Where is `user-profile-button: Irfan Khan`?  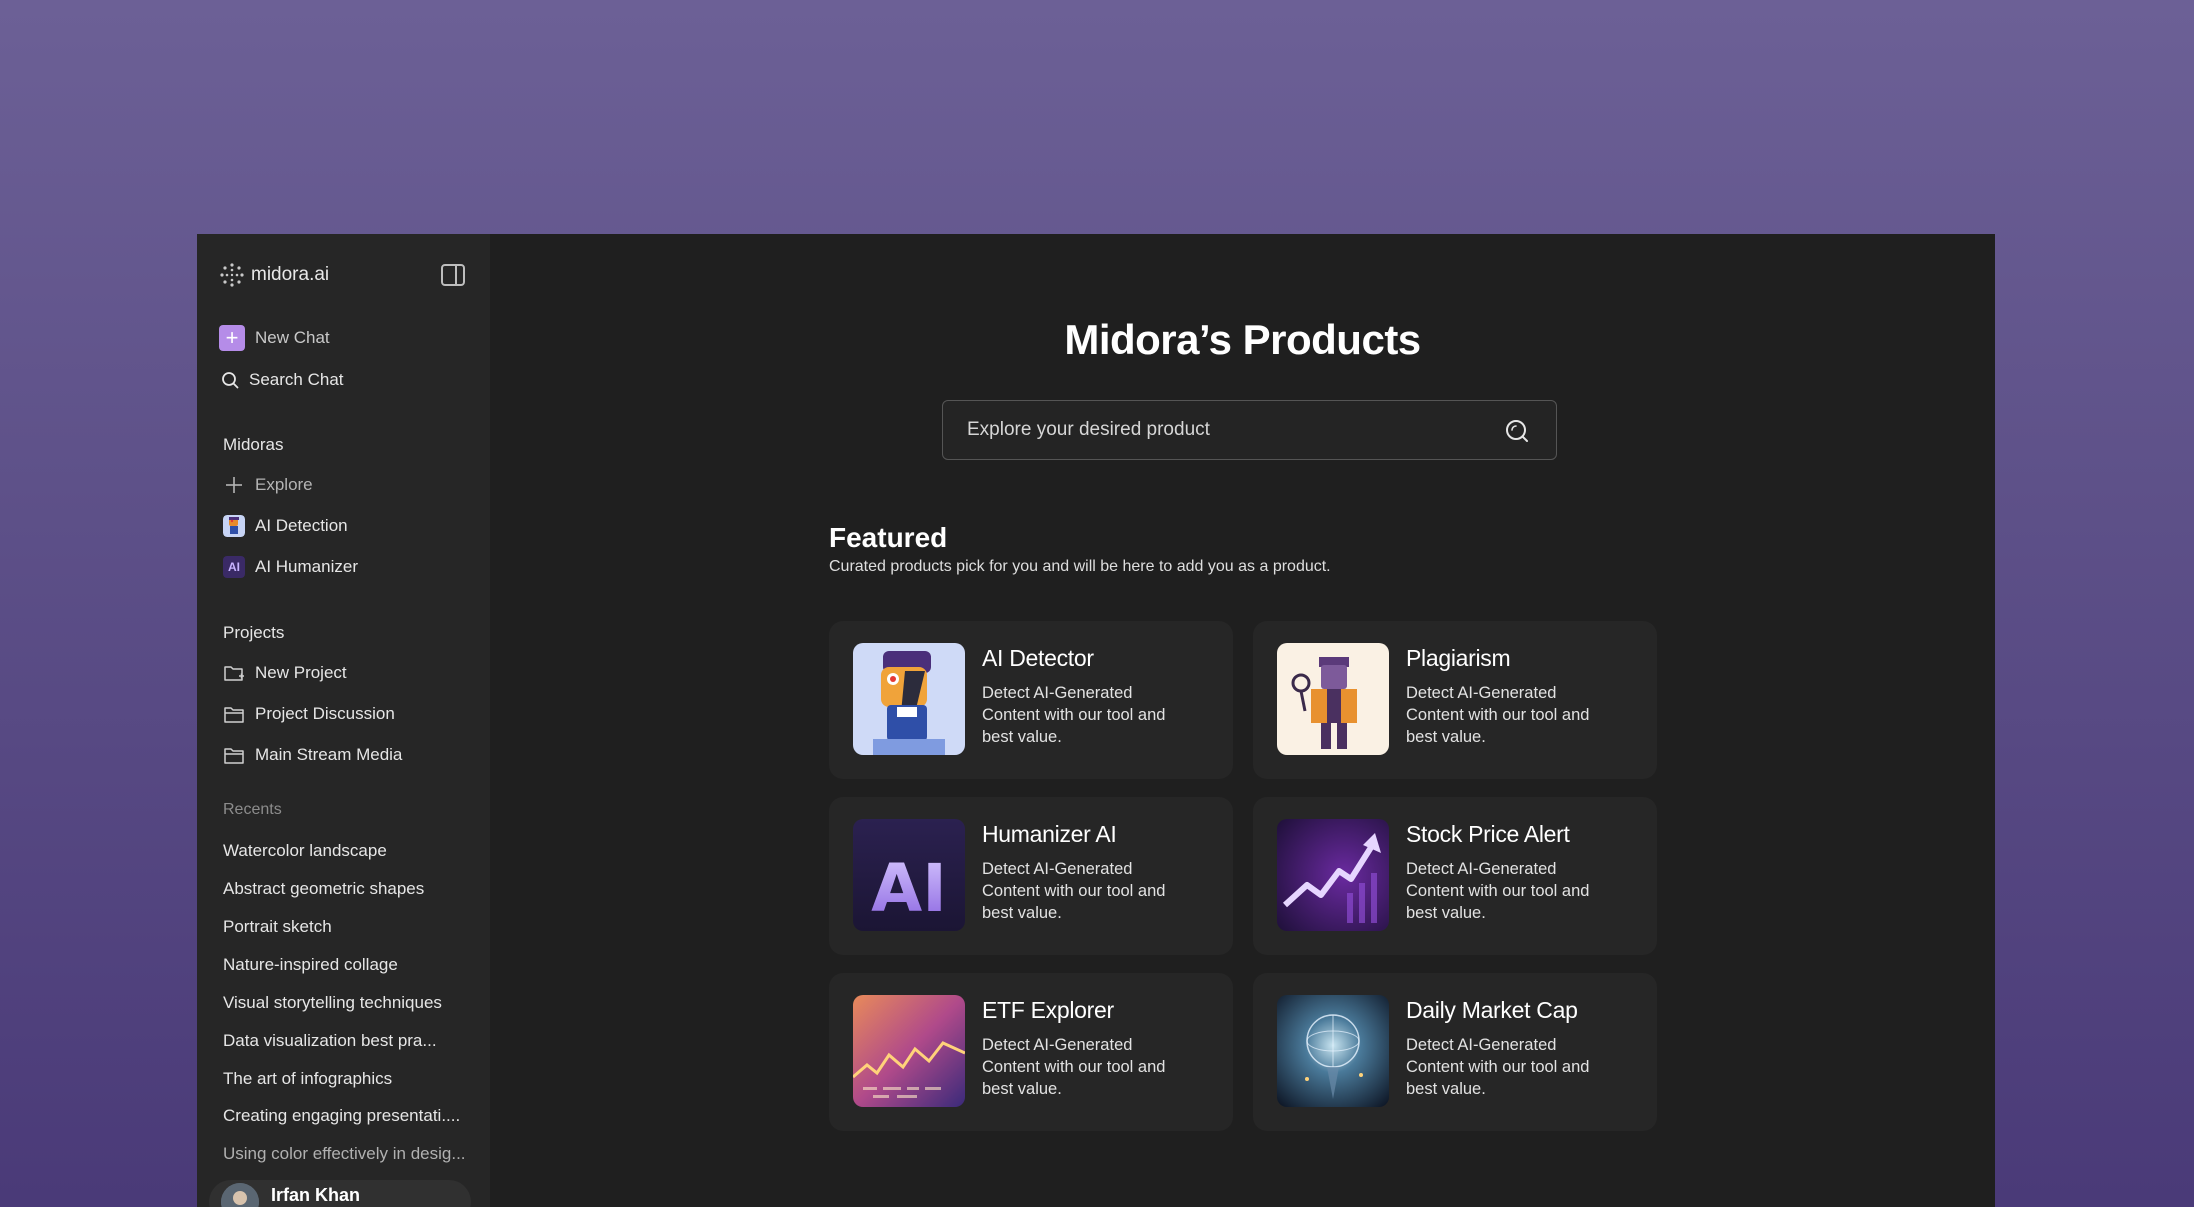 user-profile-button: Irfan Khan is located at coordinates (340, 1193).